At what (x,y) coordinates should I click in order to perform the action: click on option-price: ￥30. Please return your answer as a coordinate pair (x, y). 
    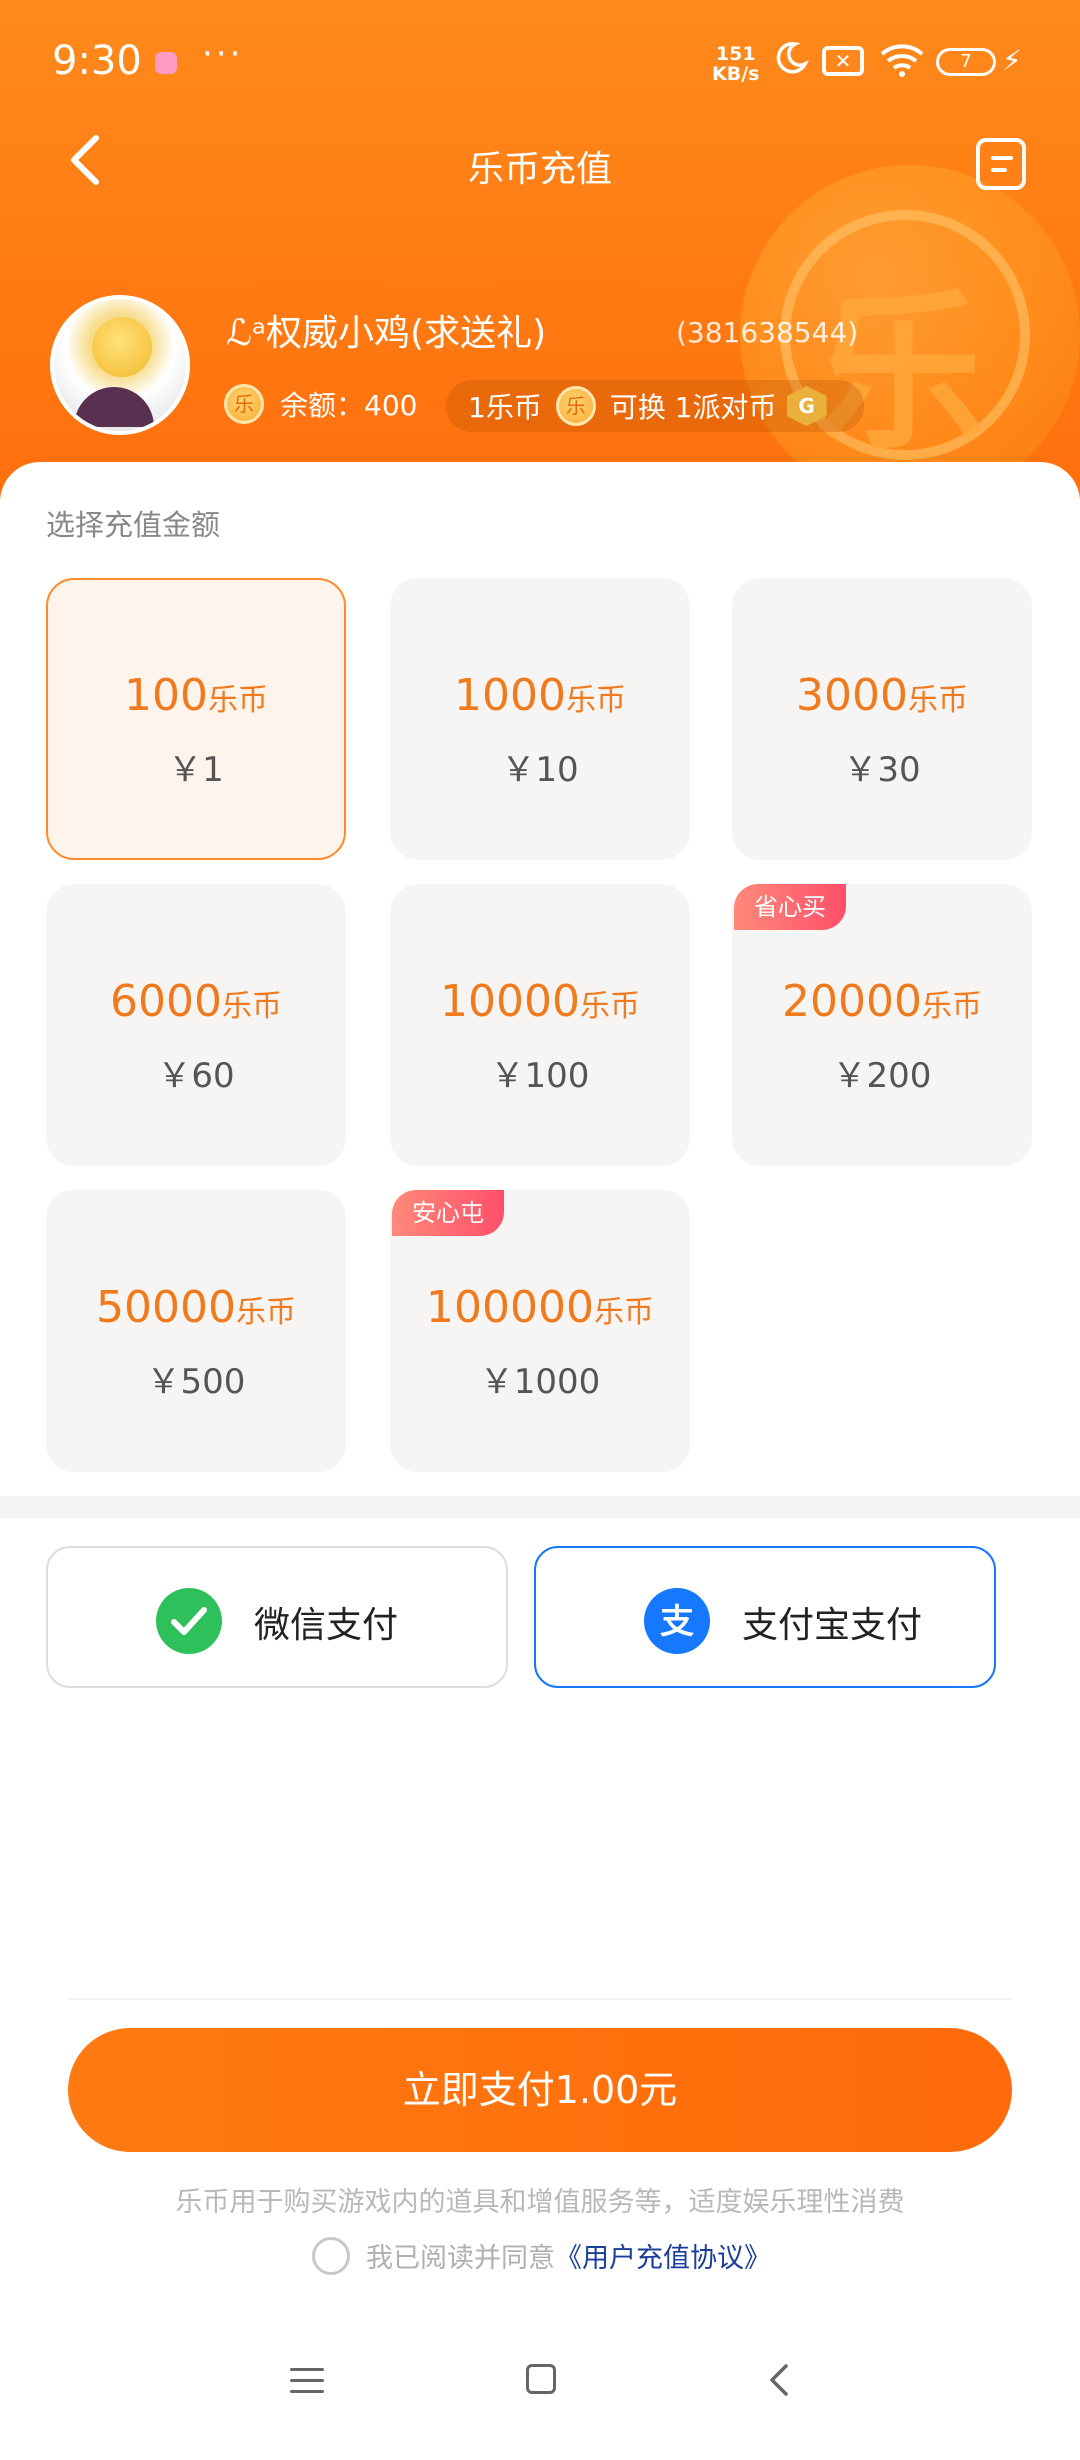
    Looking at the image, I should click on (882, 770).